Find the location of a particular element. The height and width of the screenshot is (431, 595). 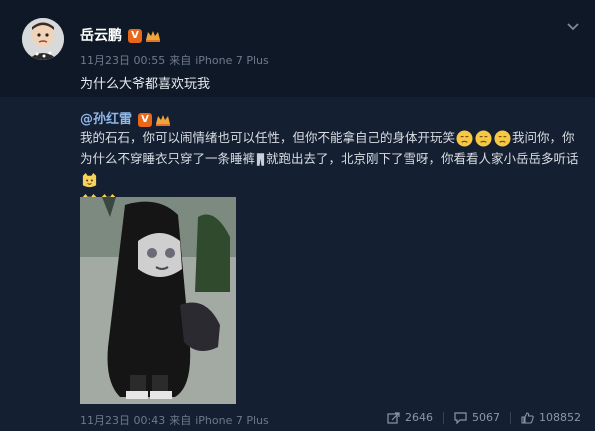

retweet-author-name: @孙红雷 is located at coordinates (106, 119).